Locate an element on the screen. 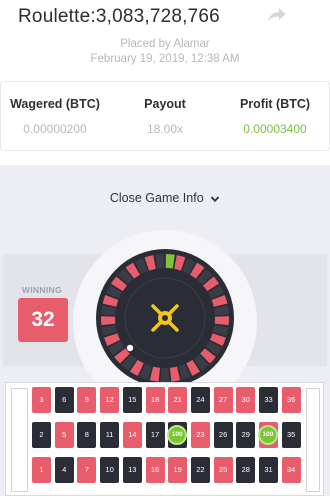 The image size is (330, 496). number-cell-11: 11 is located at coordinates (110, 435).